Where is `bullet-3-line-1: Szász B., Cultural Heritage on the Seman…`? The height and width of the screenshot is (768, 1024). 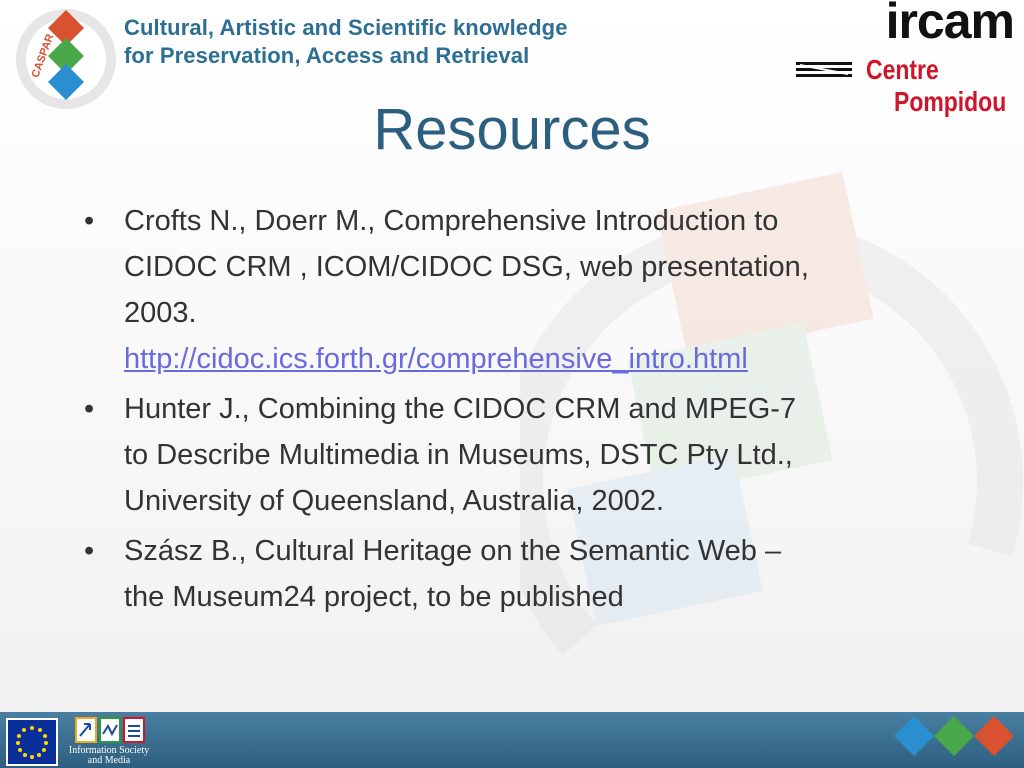 bullet-3-line-1: Szász B., Cultural Heritage on the Seman… is located at coordinates (453, 551).